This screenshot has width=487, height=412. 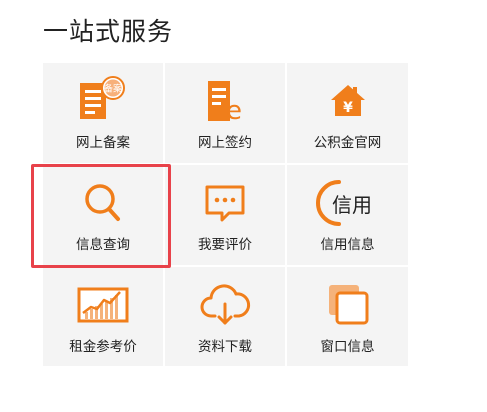 What do you see at coordinates (225, 101) in the screenshot?
I see `document-e-icon: e` at bounding box center [225, 101].